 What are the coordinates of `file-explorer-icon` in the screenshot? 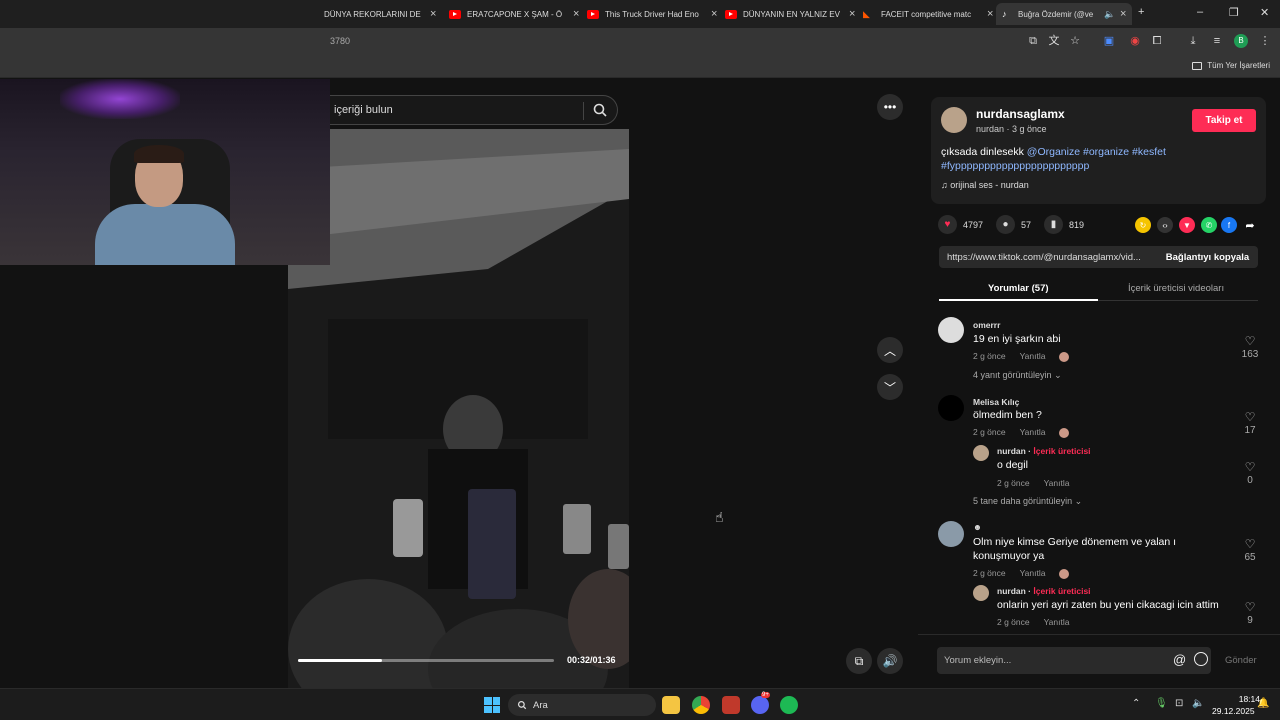 It's located at (671, 705).